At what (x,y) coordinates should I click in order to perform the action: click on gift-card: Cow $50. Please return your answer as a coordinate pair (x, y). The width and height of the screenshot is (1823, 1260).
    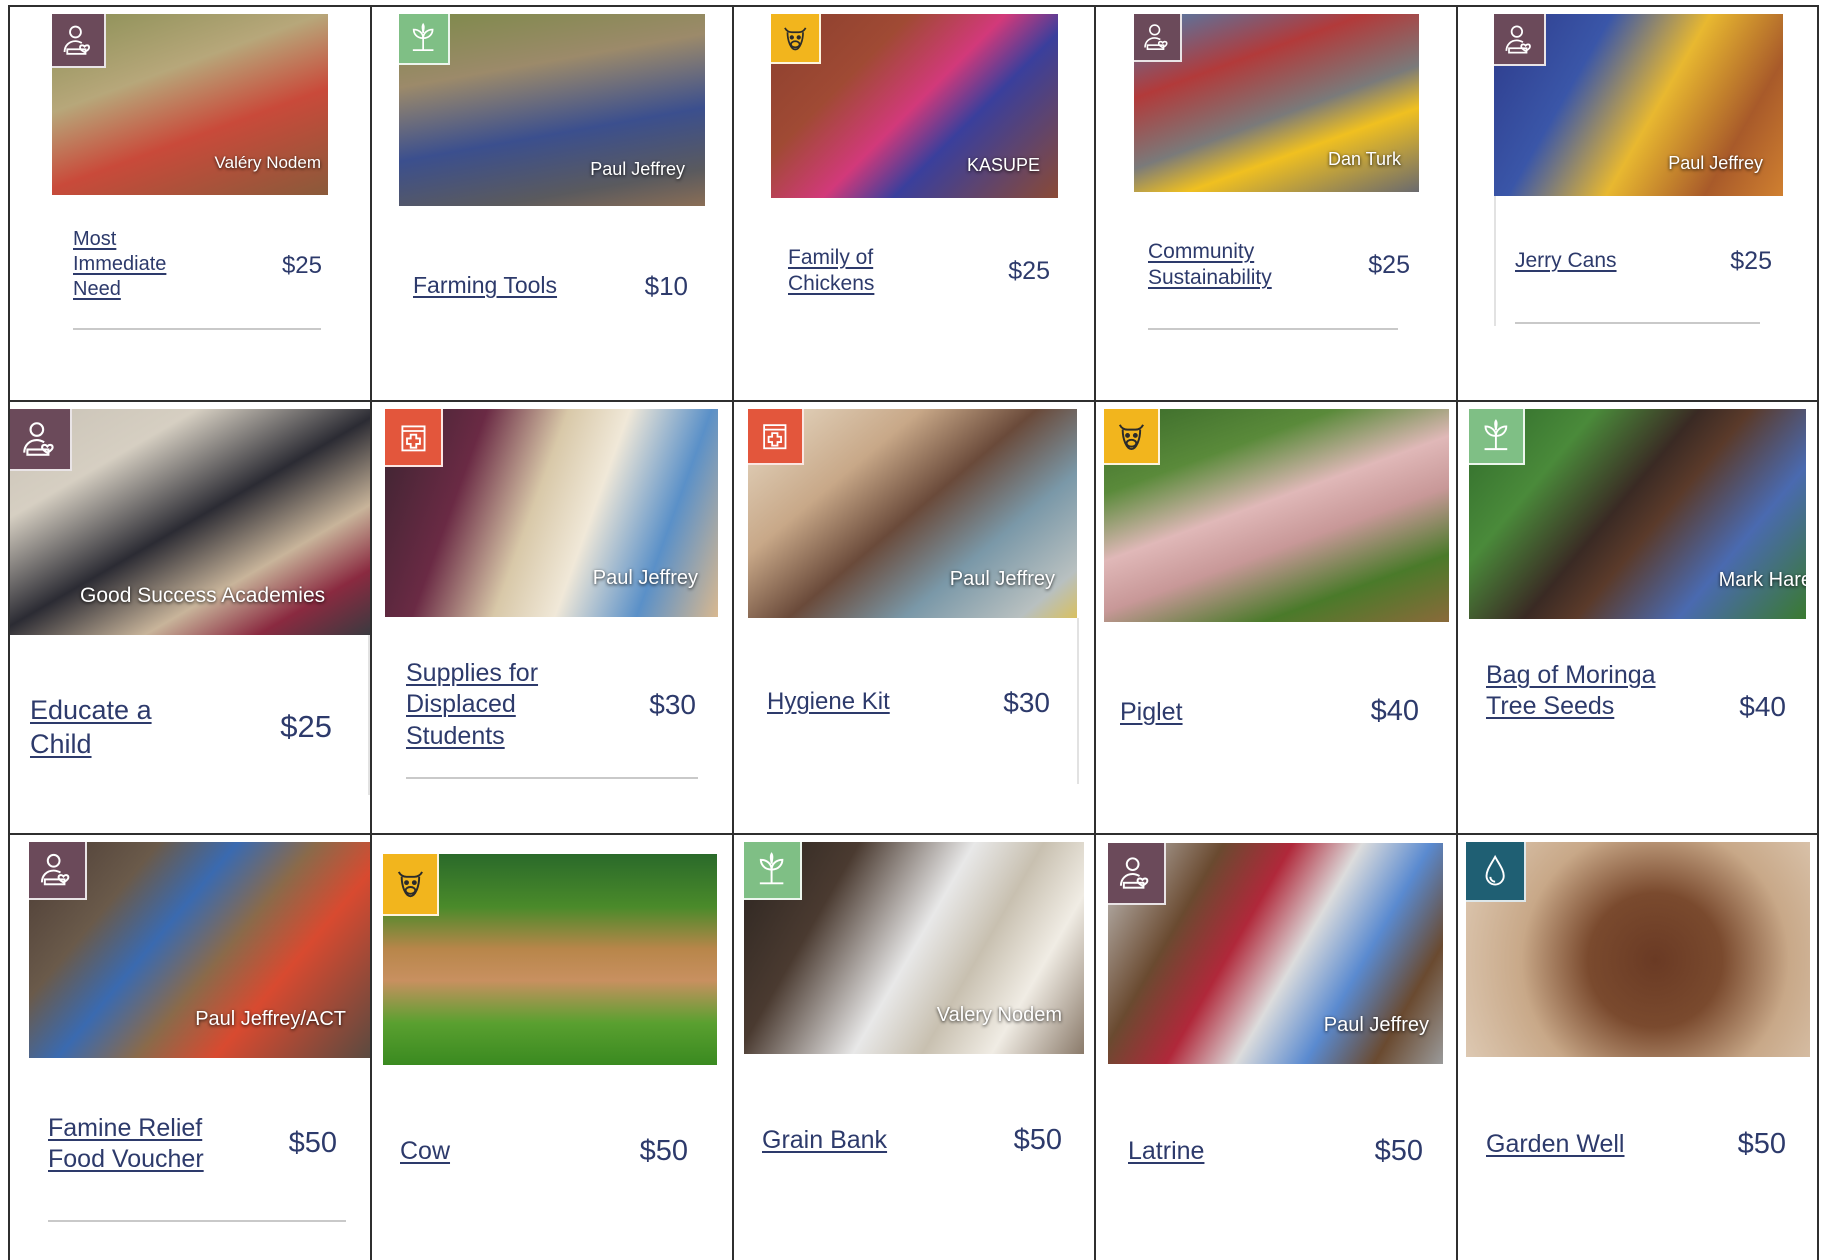
    Looking at the image, I should click on (552, 1047).